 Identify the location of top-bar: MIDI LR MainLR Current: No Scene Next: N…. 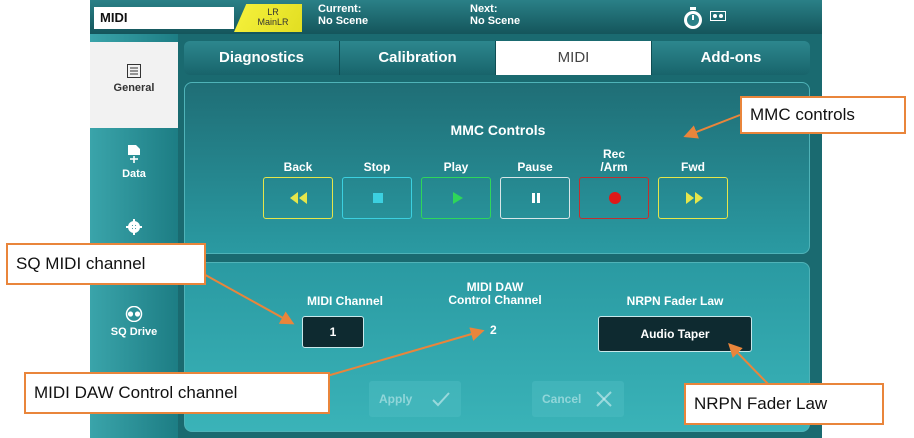
(456, 17).